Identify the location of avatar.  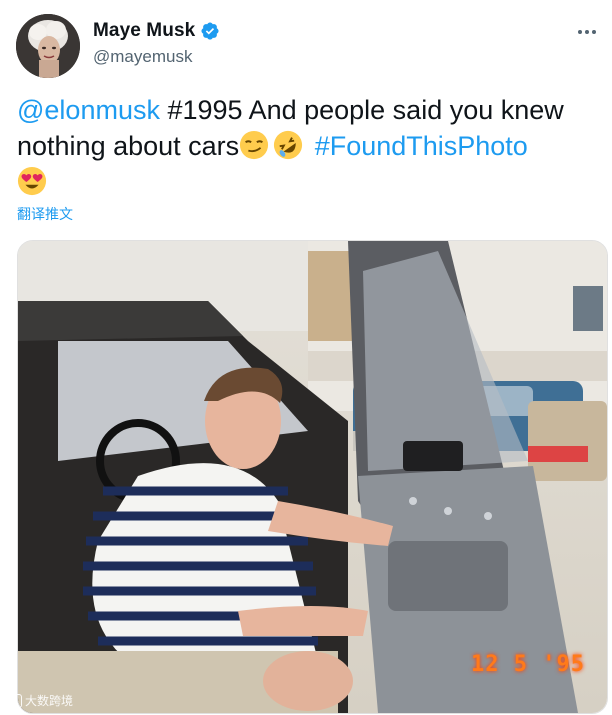
(48, 46).